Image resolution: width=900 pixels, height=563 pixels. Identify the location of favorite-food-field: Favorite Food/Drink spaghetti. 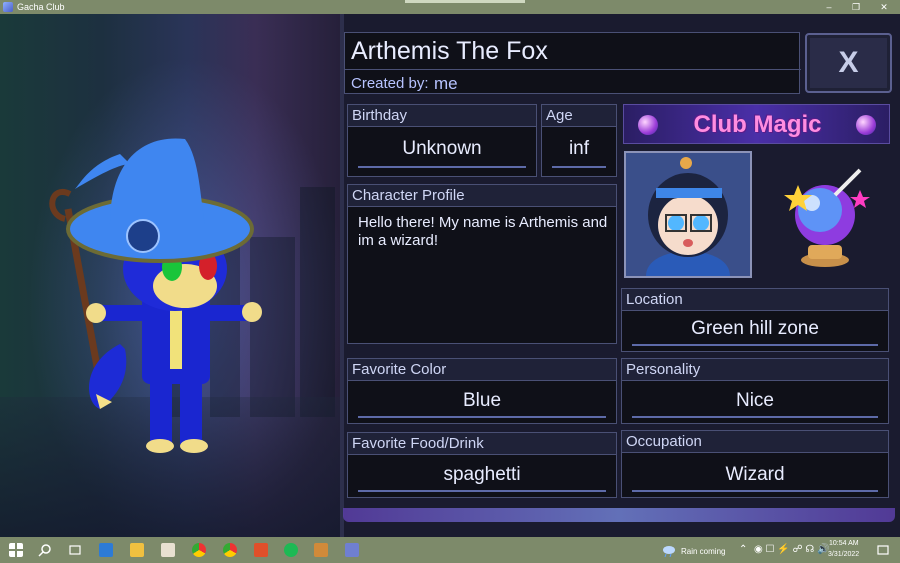
(482, 465).